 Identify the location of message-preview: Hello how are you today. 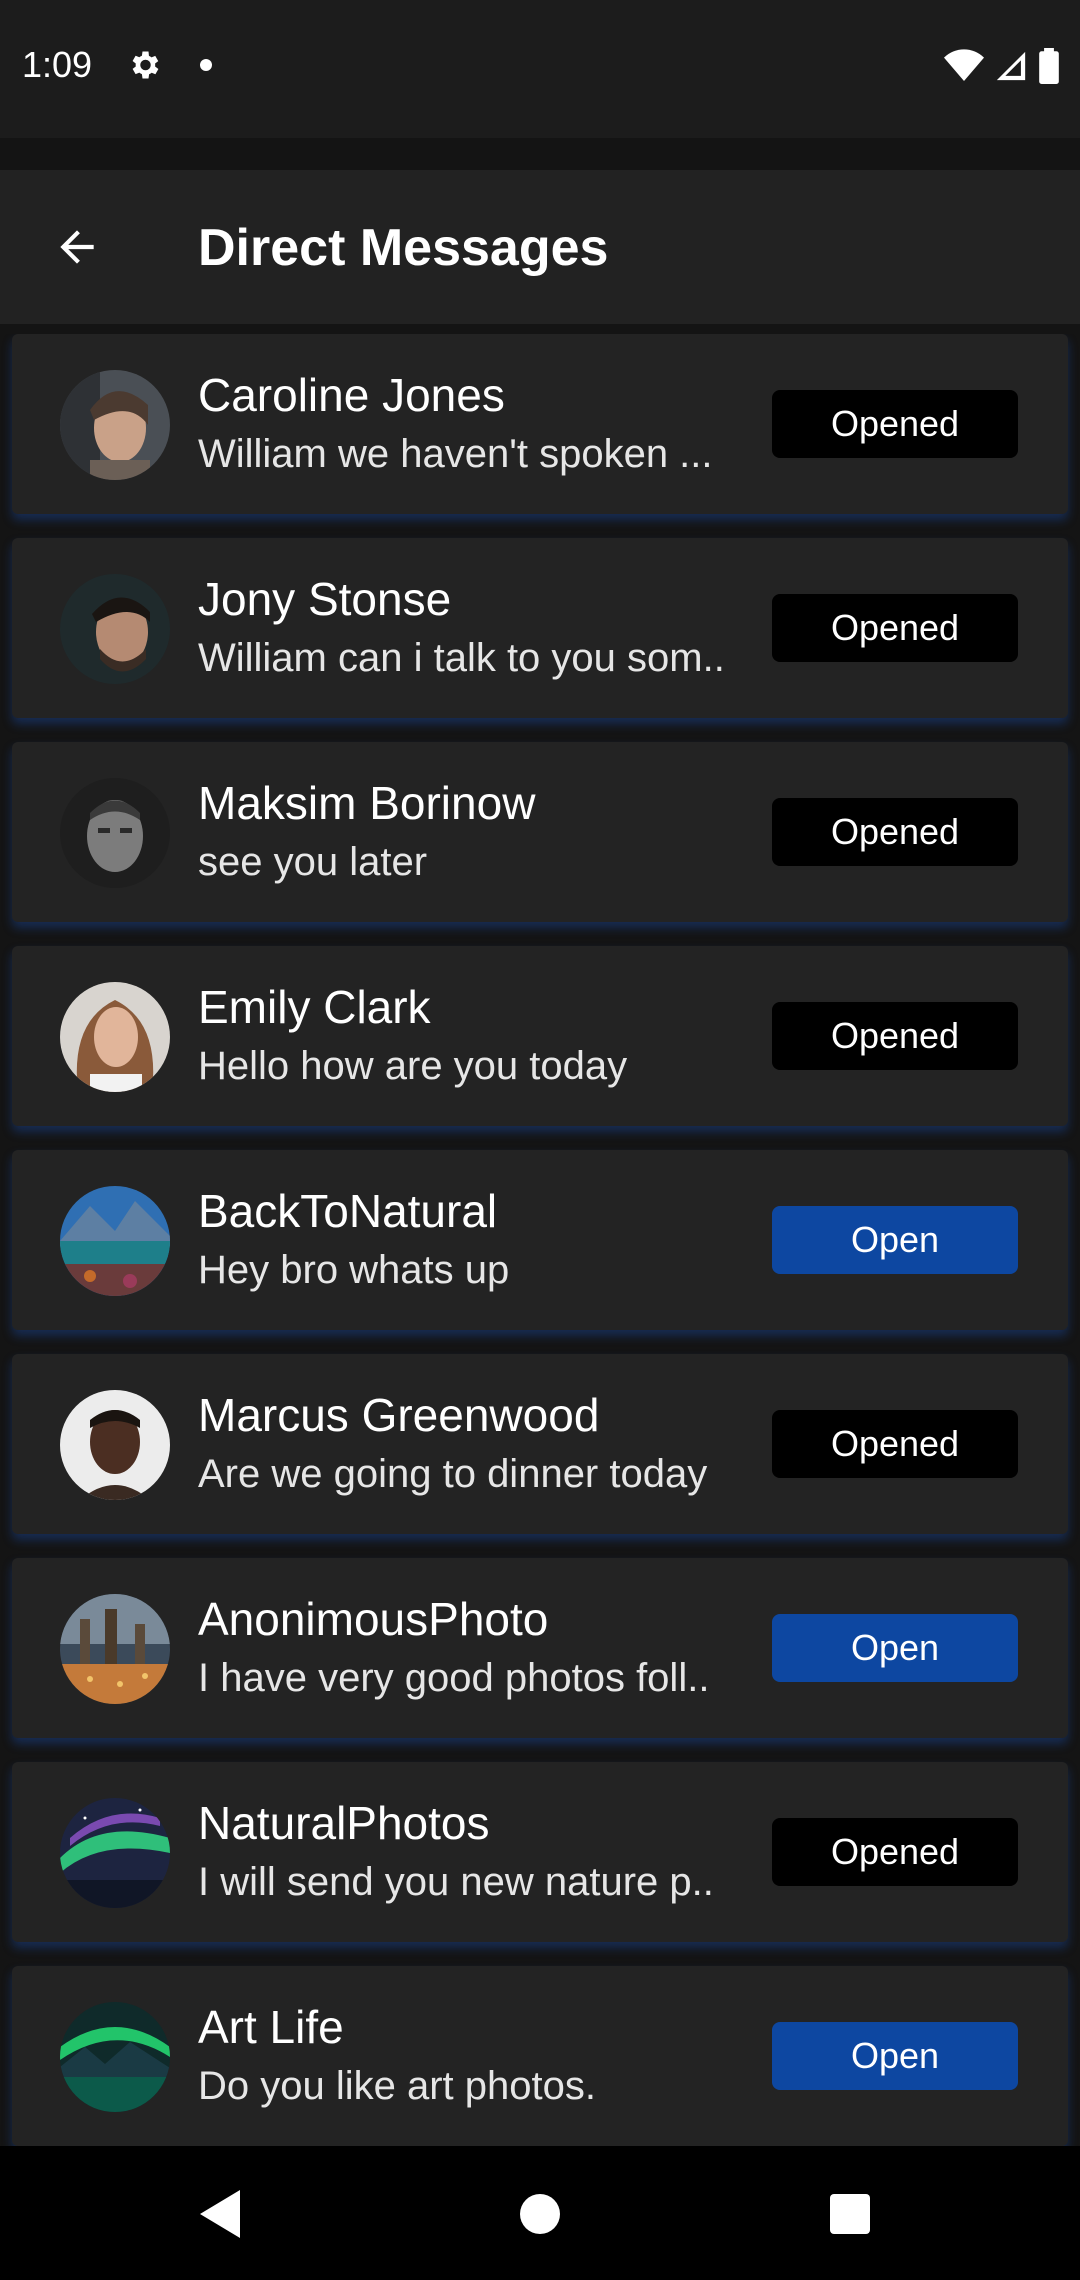
(413, 1066).